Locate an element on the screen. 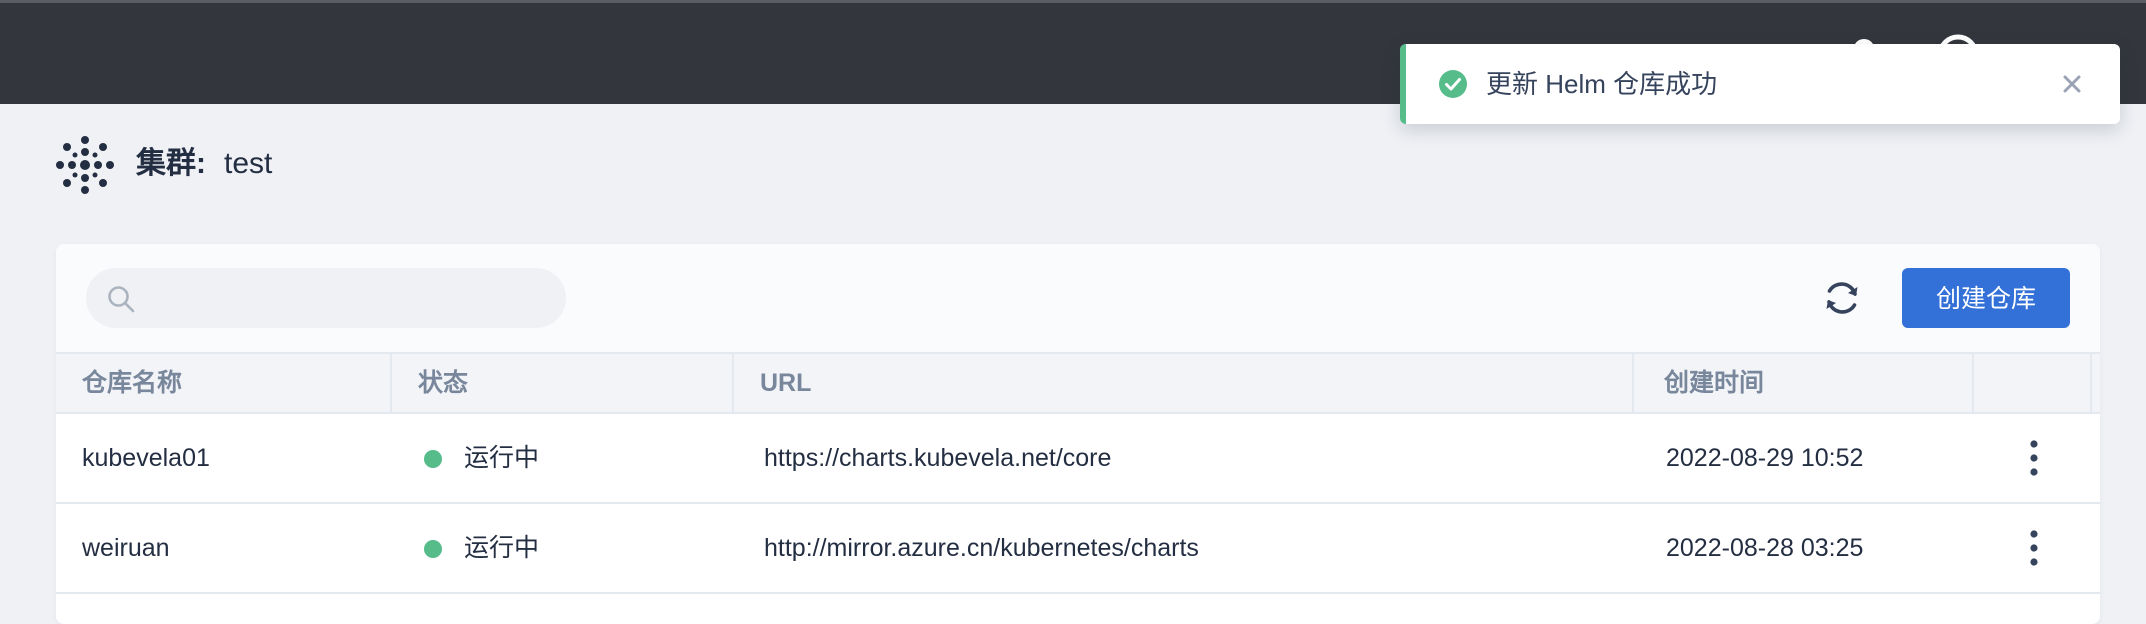 This screenshot has width=2146, height=624. repo-created-time: 2022-08-28 03:25 is located at coordinates (1765, 548).